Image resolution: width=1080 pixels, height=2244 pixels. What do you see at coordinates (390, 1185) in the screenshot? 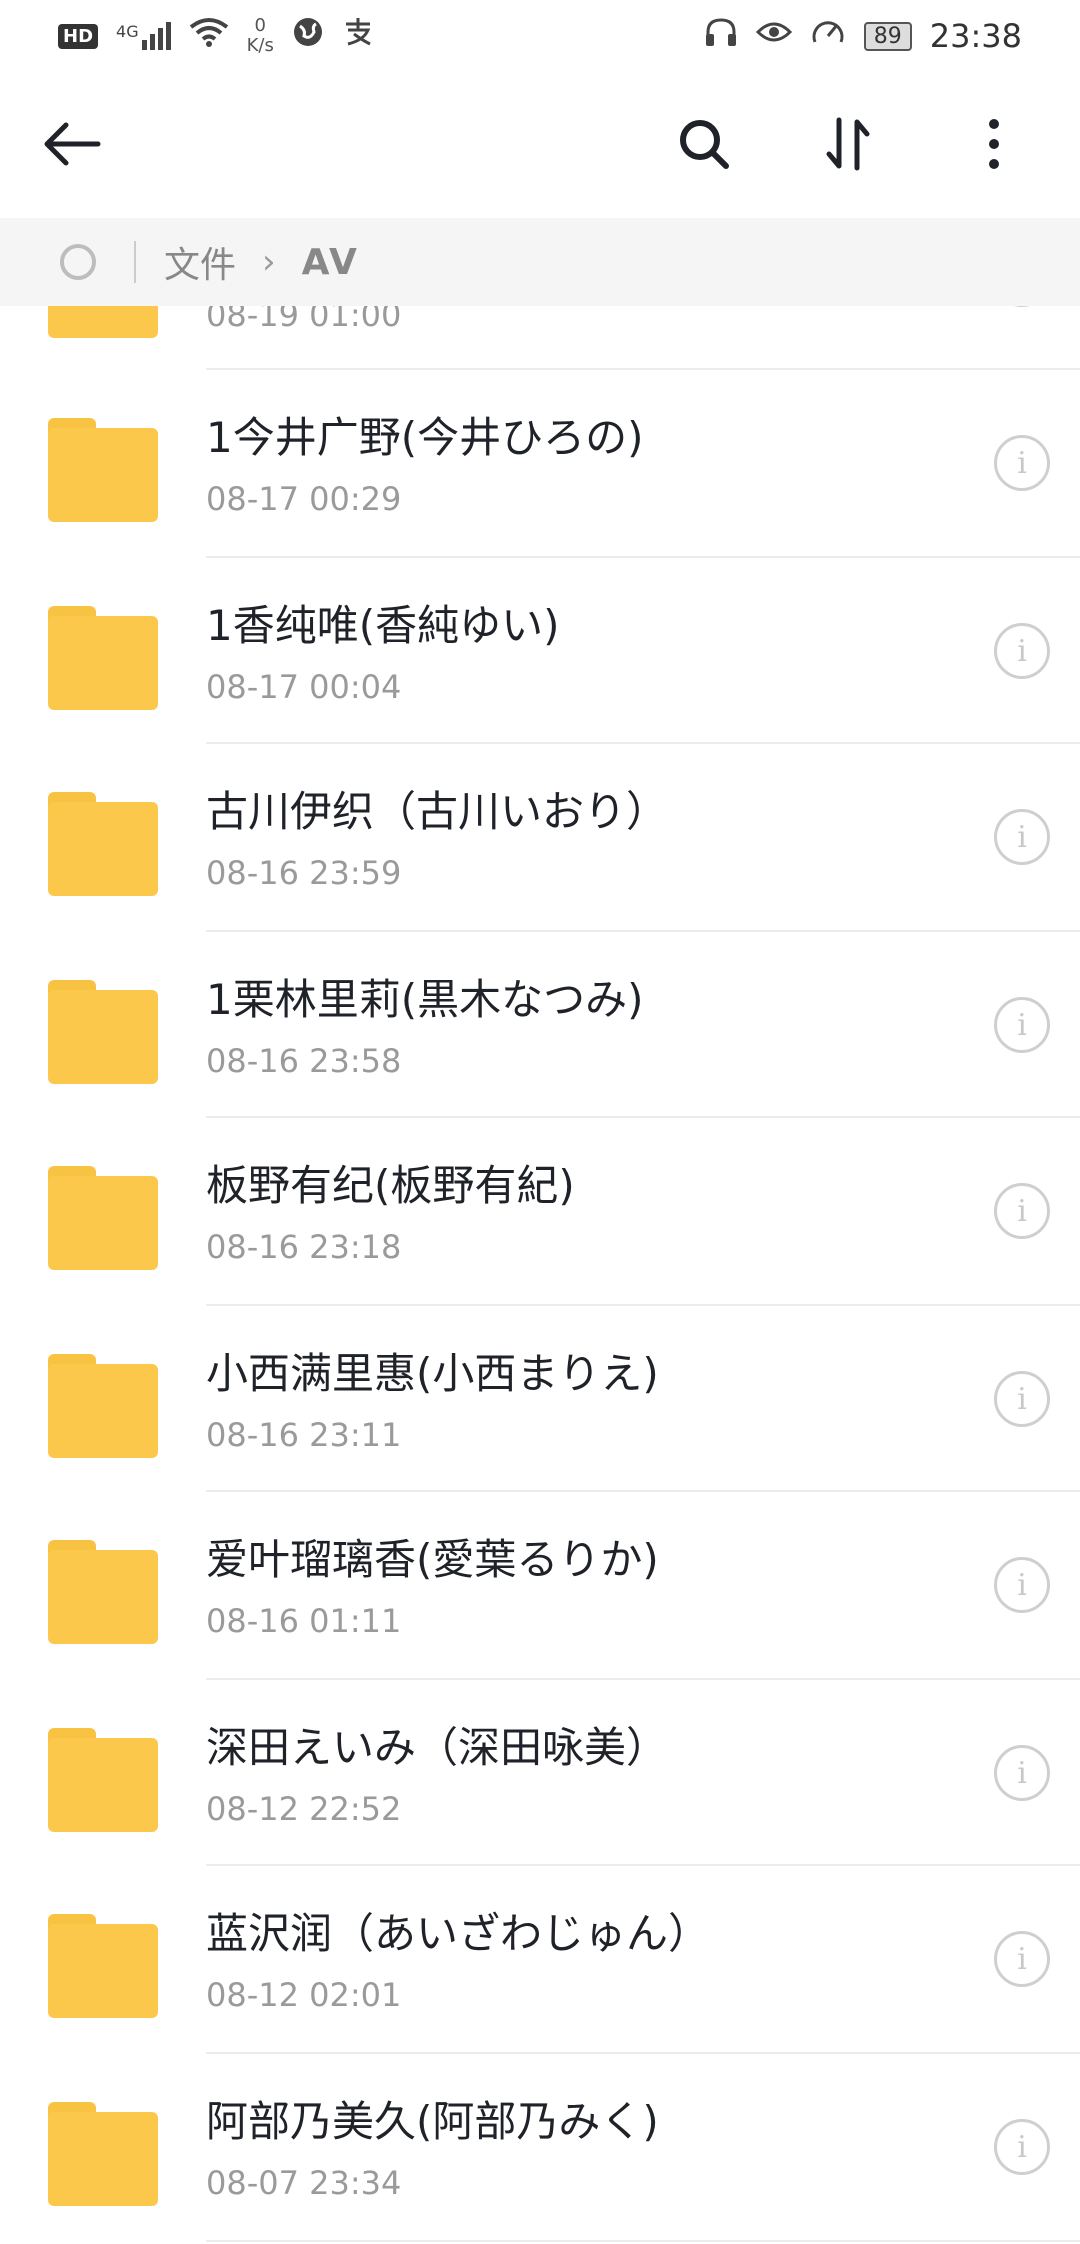
I see `folder-name: 板野有纪(板野有紀)` at bounding box center [390, 1185].